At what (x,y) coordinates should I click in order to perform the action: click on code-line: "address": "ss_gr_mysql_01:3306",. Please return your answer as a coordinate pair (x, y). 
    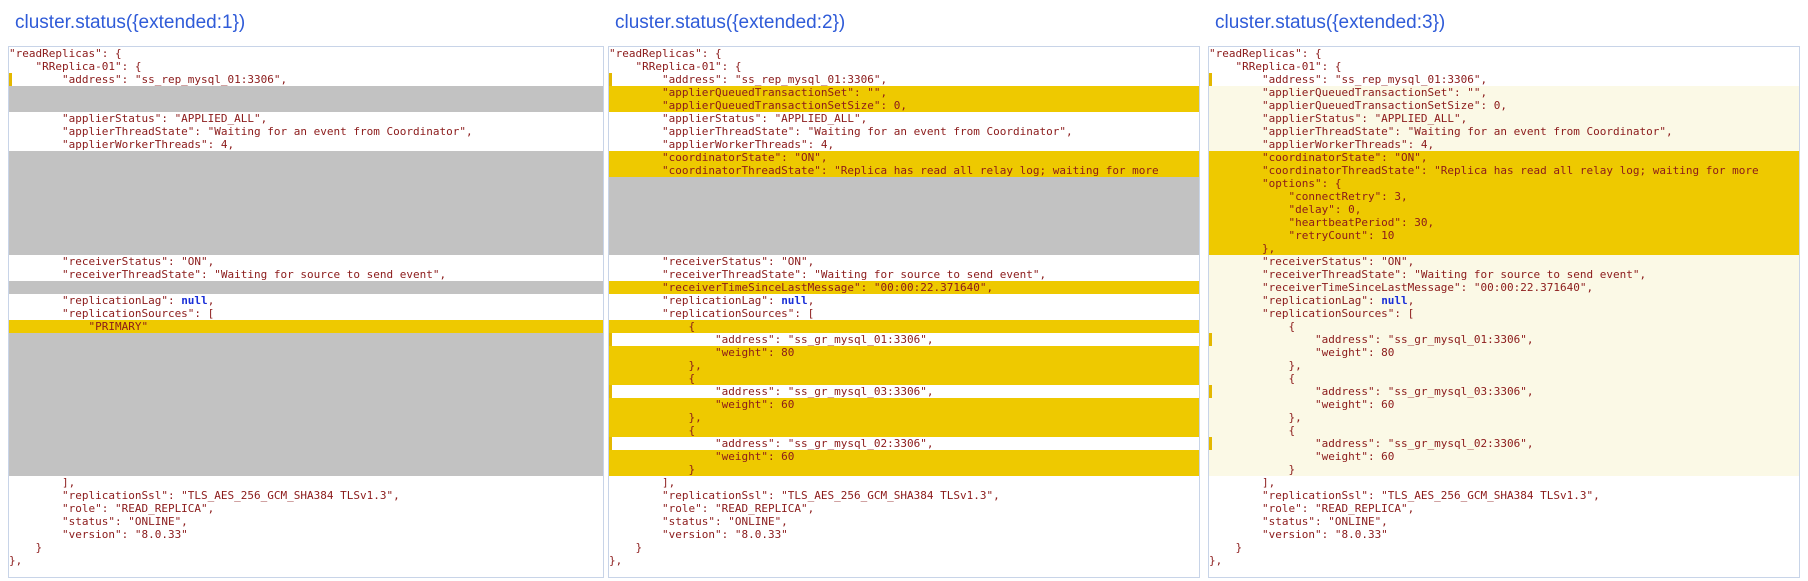
    Looking at the image, I should click on (771, 339).